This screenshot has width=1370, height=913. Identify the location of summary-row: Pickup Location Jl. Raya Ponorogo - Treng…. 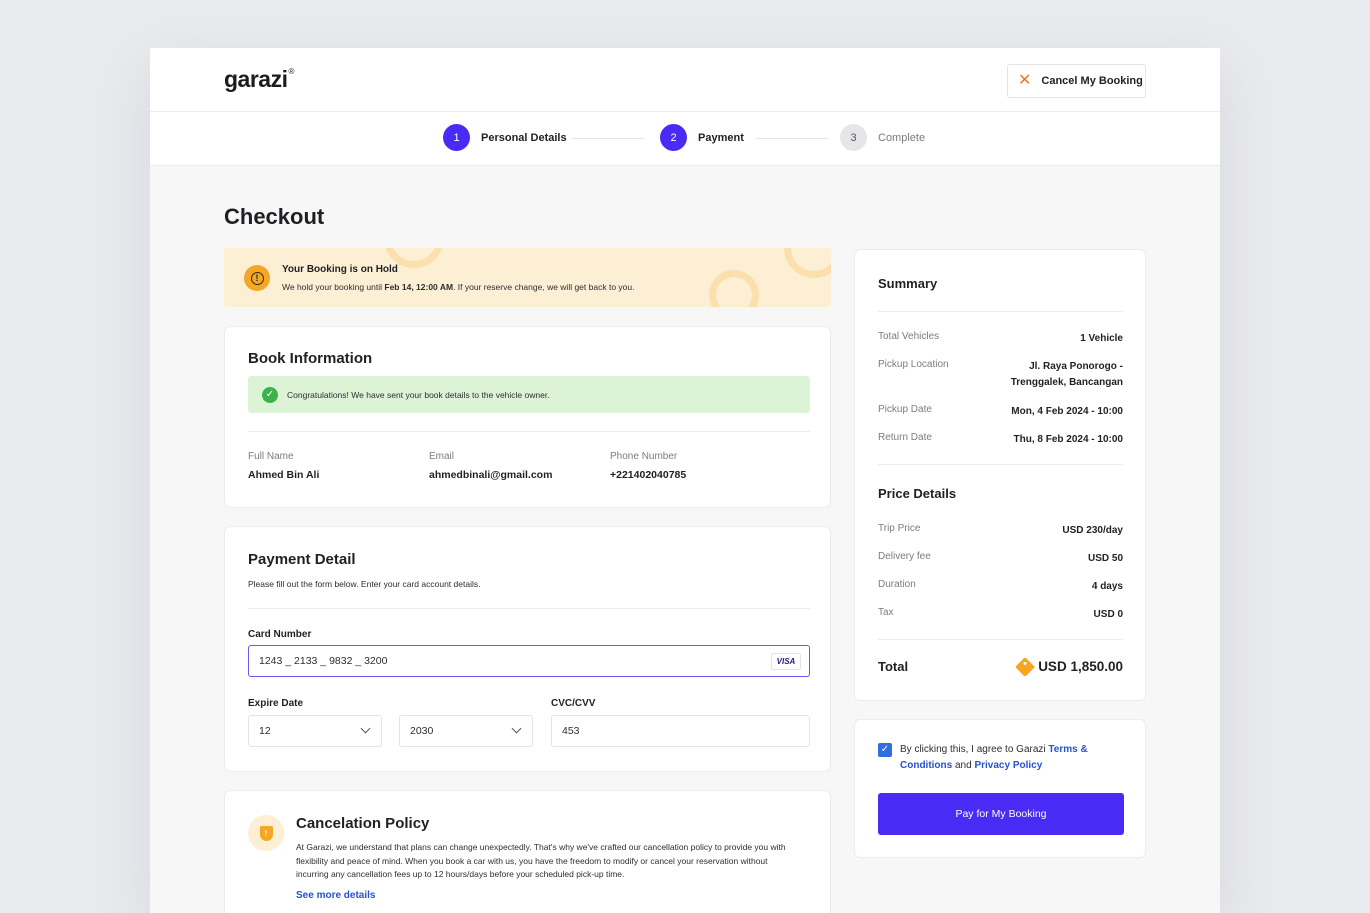
(1000, 375).